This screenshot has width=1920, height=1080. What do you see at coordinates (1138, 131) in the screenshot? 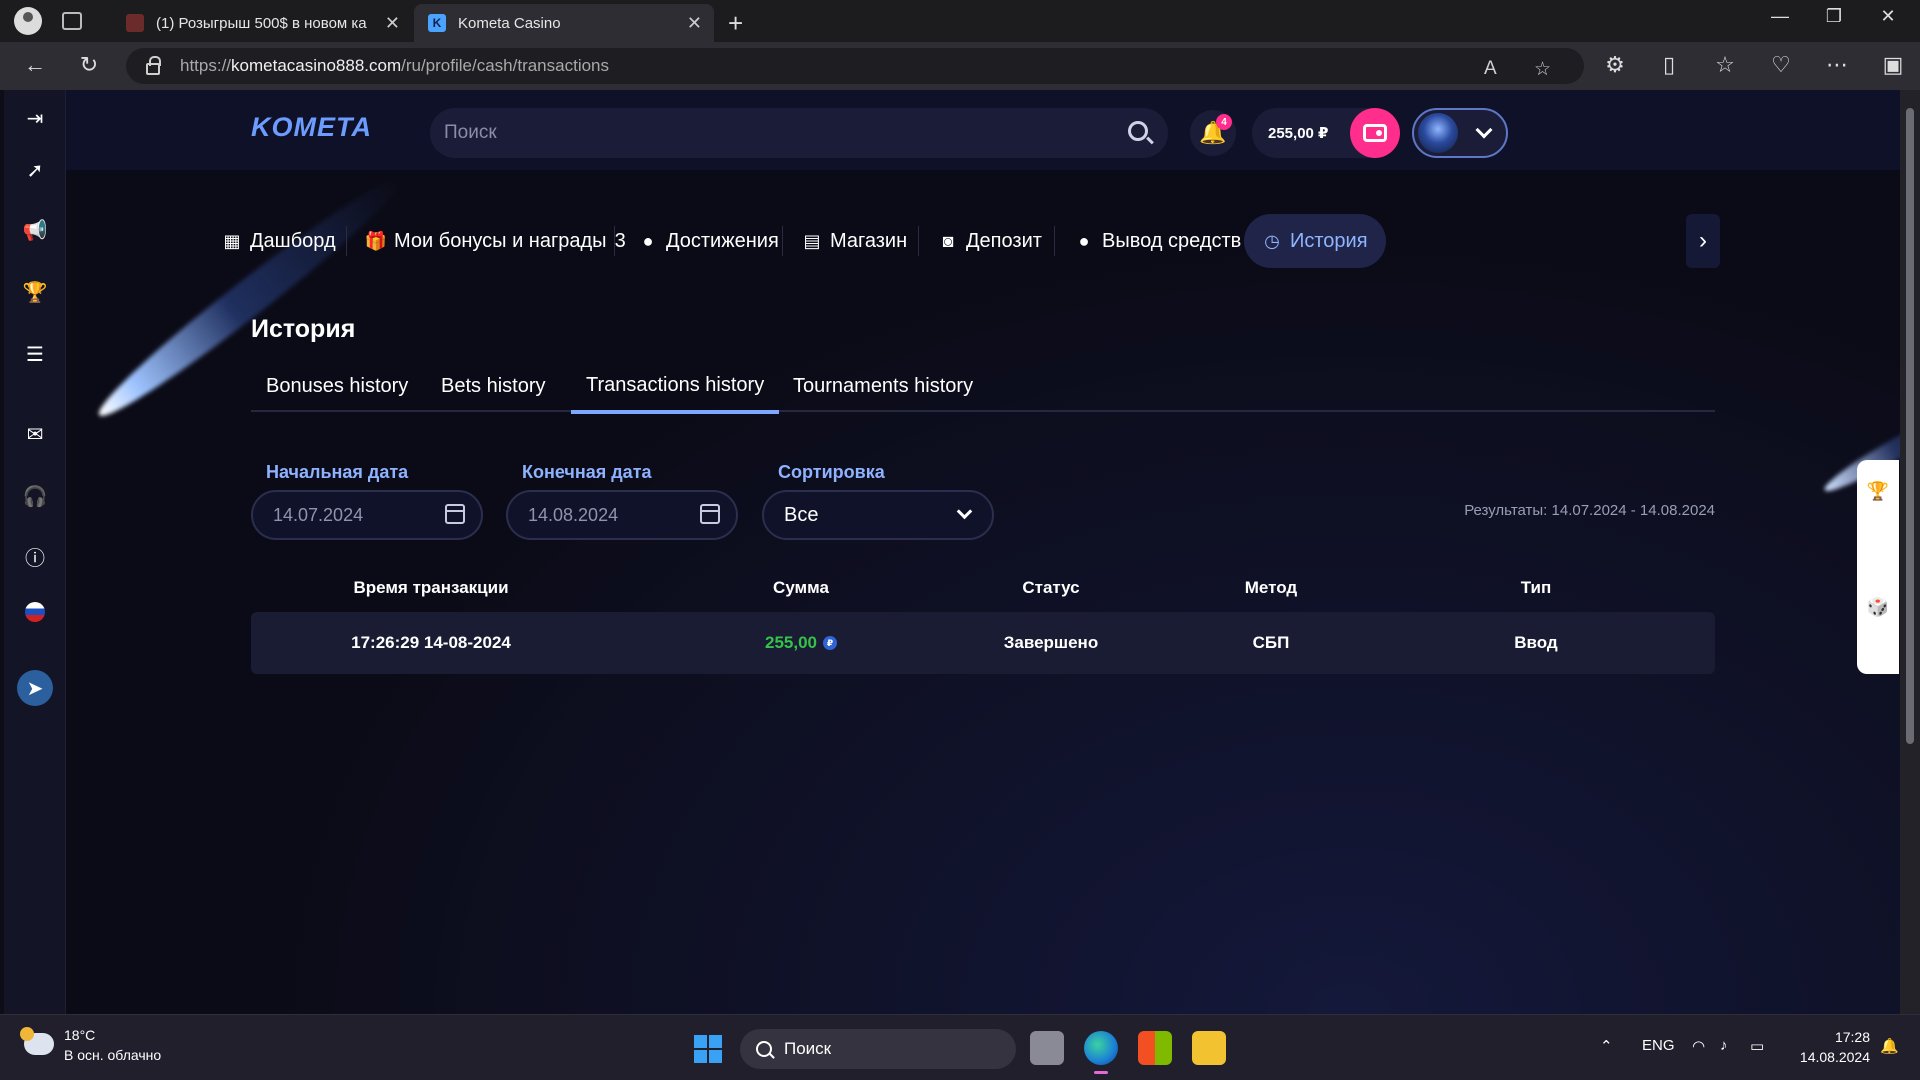
I see `search-icon` at bounding box center [1138, 131].